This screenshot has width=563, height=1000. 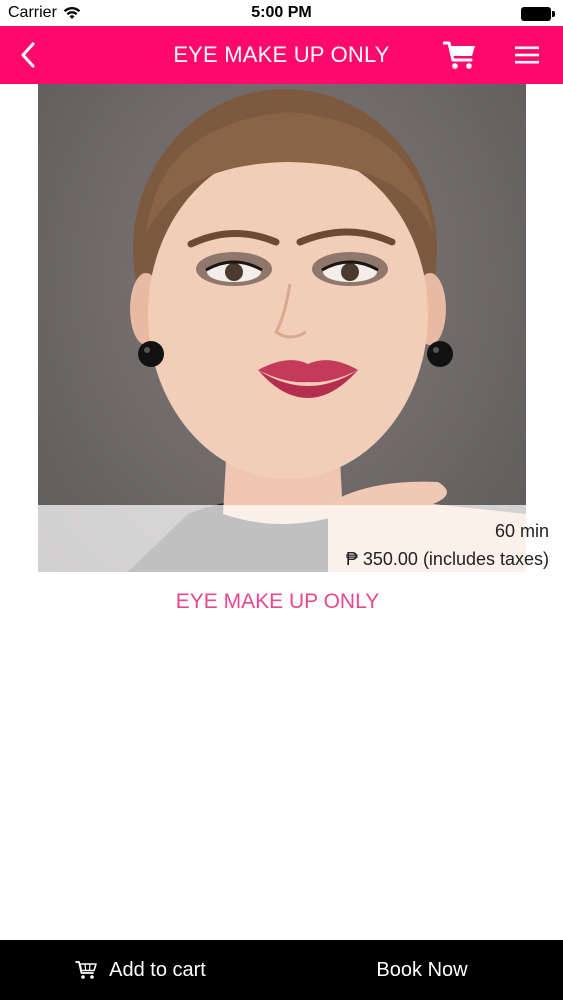 I want to click on product-name: EYE MAKE UP ONLY, so click(x=277, y=601).